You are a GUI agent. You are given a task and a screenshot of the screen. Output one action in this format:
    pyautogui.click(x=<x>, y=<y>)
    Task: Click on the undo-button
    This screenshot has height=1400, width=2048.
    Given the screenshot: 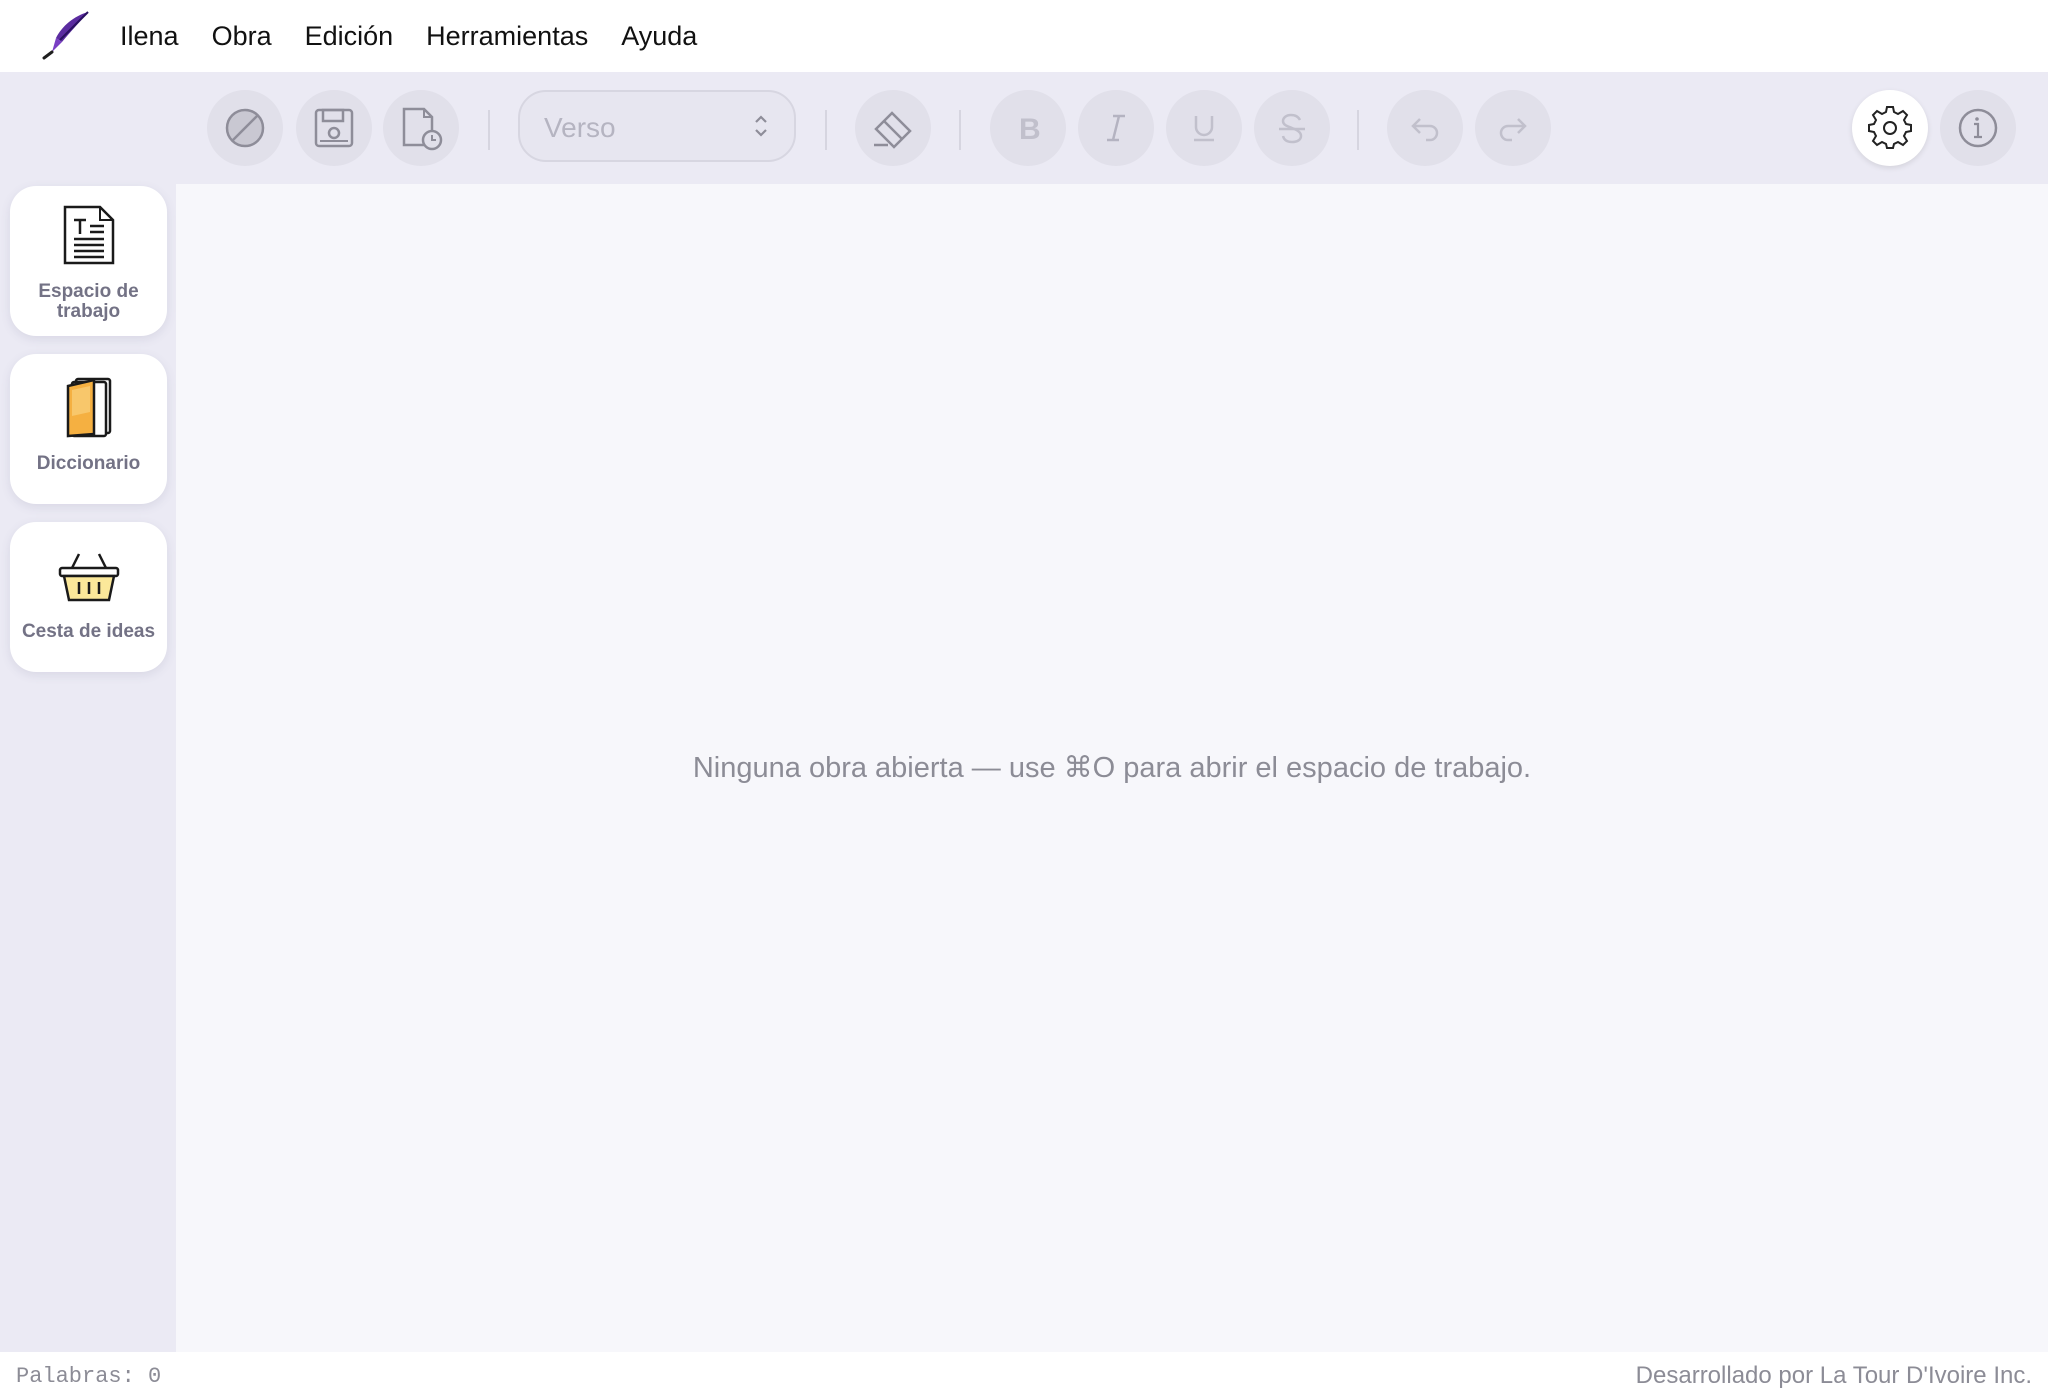 What is the action you would take?
    pyautogui.click(x=1425, y=128)
    